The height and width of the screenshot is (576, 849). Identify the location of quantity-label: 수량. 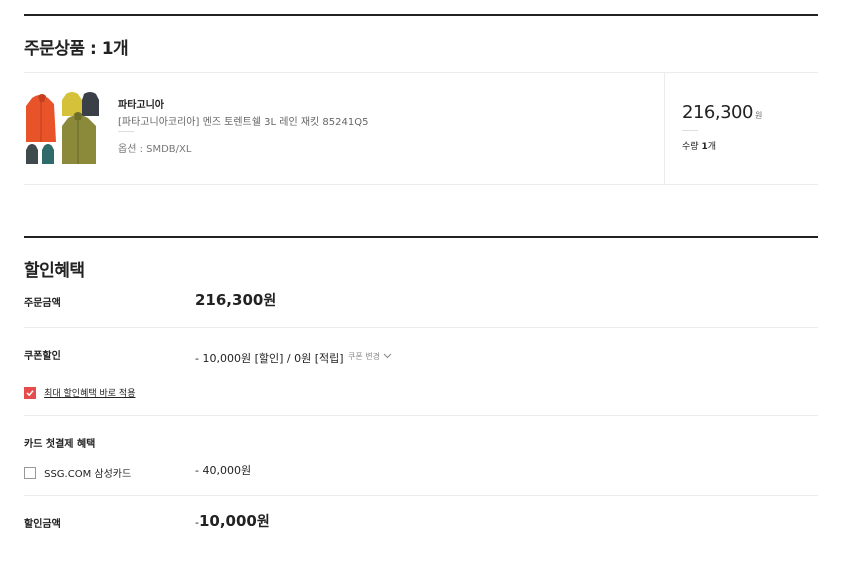
(690, 147).